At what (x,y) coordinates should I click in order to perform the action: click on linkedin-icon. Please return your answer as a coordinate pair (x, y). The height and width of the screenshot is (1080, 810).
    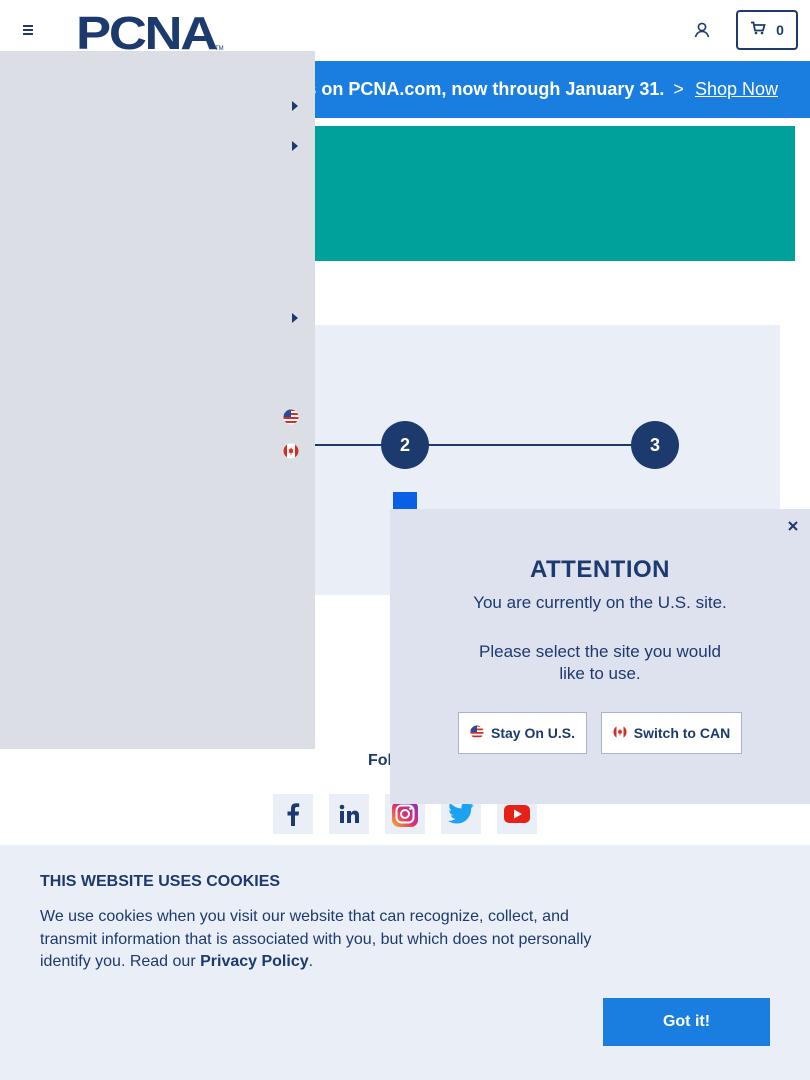
    Looking at the image, I should click on (349, 814).